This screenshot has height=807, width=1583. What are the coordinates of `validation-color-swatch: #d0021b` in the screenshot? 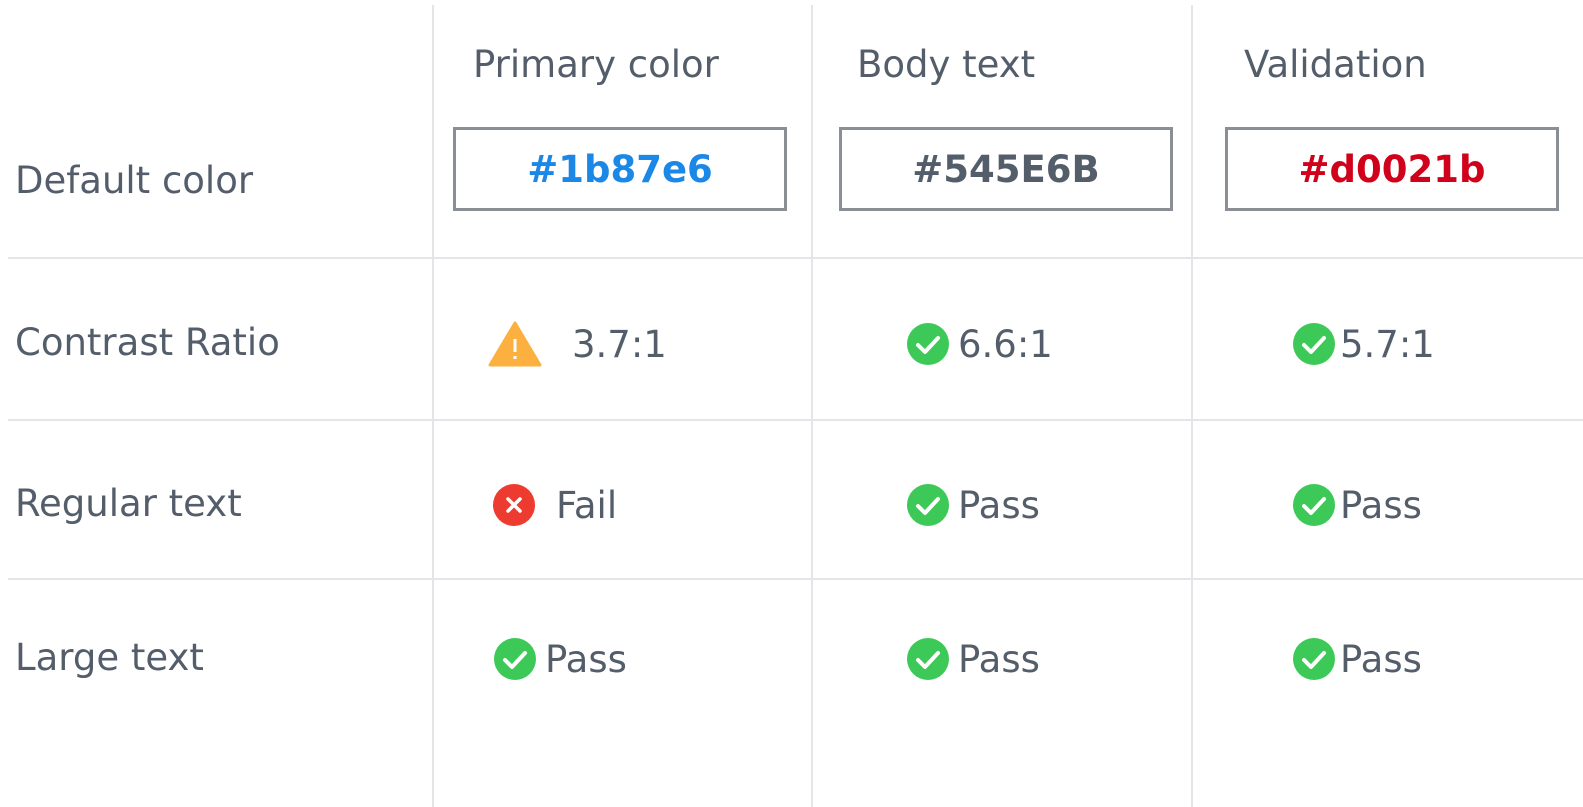 It's located at (1392, 169).